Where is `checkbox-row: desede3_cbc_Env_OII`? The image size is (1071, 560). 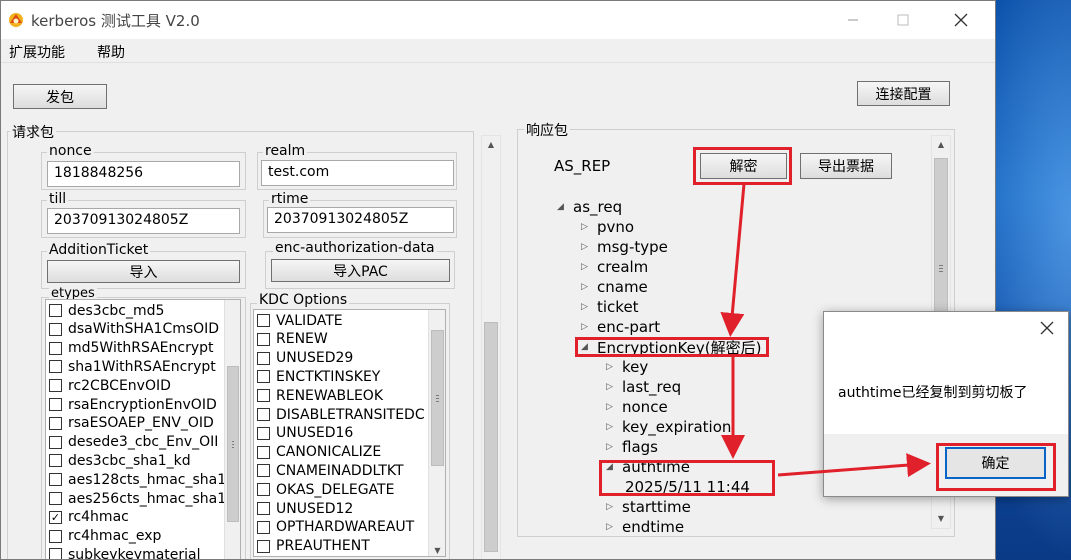 checkbox-row: desede3_cbc_Env_OII is located at coordinates (136, 442).